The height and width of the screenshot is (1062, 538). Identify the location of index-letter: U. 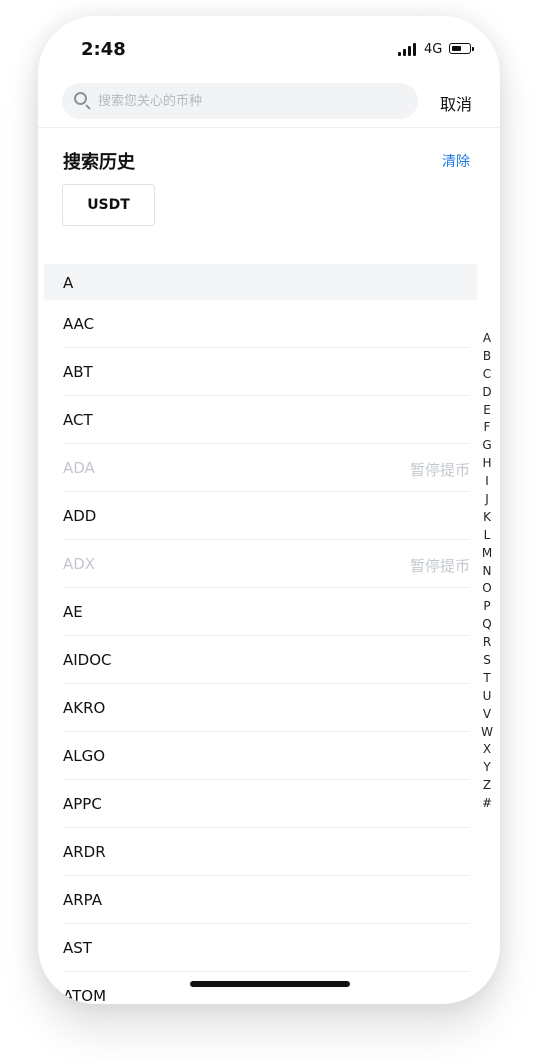
(487, 697).